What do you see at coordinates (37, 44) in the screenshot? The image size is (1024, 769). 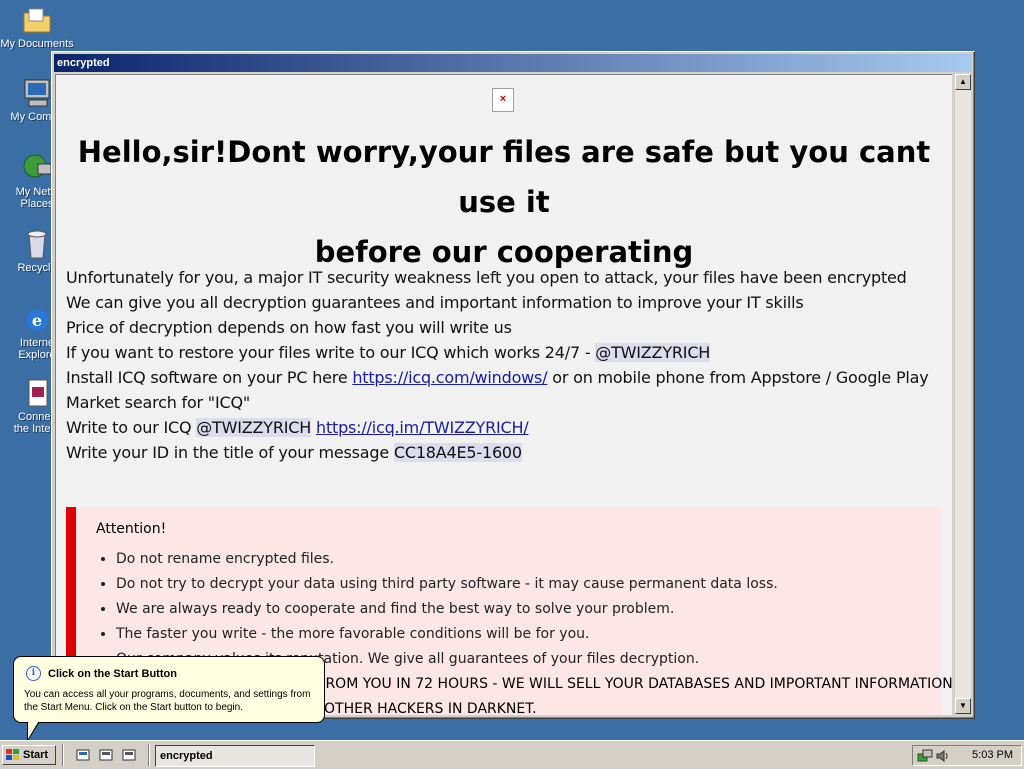 I see `desktop-icon-label: My Documents` at bounding box center [37, 44].